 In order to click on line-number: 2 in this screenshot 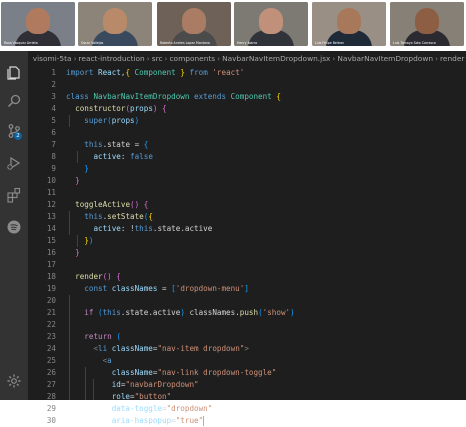, I will do `click(53, 84)`.